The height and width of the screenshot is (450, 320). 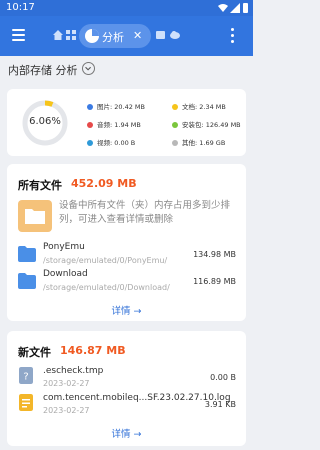 What do you see at coordinates (199, 106) in the screenshot?
I see `legend-documents: 文档: 2.34 MB` at bounding box center [199, 106].